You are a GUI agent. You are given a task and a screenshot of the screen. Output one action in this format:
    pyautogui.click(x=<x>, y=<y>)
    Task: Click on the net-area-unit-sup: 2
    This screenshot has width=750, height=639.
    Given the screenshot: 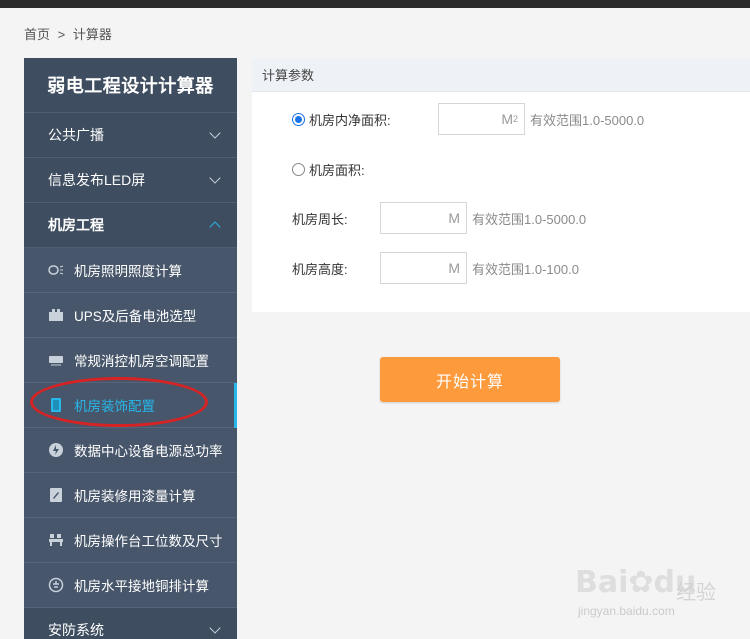 What is the action you would take?
    pyautogui.click(x=515, y=119)
    